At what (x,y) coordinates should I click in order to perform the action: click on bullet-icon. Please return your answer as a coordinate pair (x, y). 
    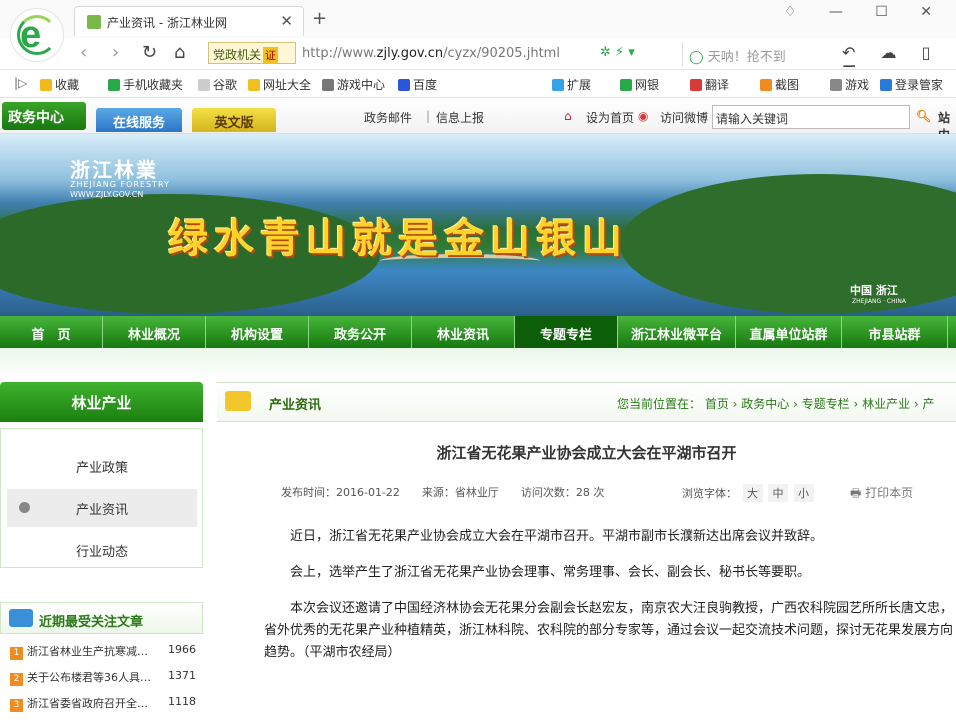
    Looking at the image, I should click on (24, 507).